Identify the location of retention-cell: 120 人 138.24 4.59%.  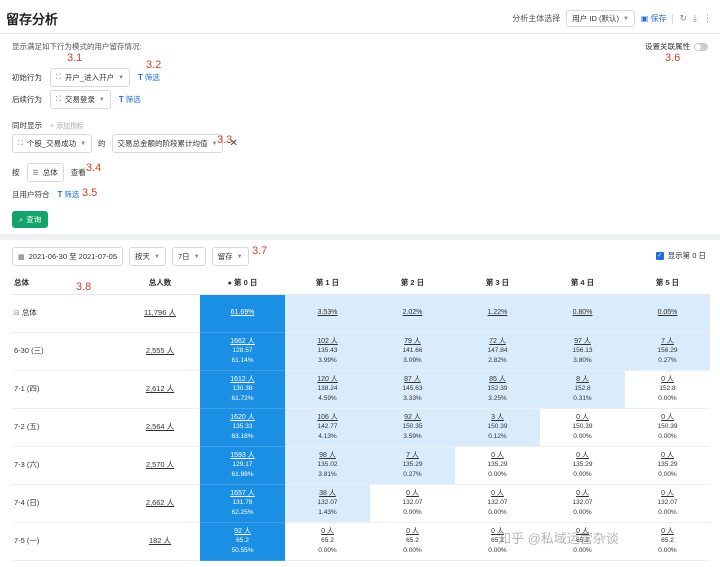
(327, 389).